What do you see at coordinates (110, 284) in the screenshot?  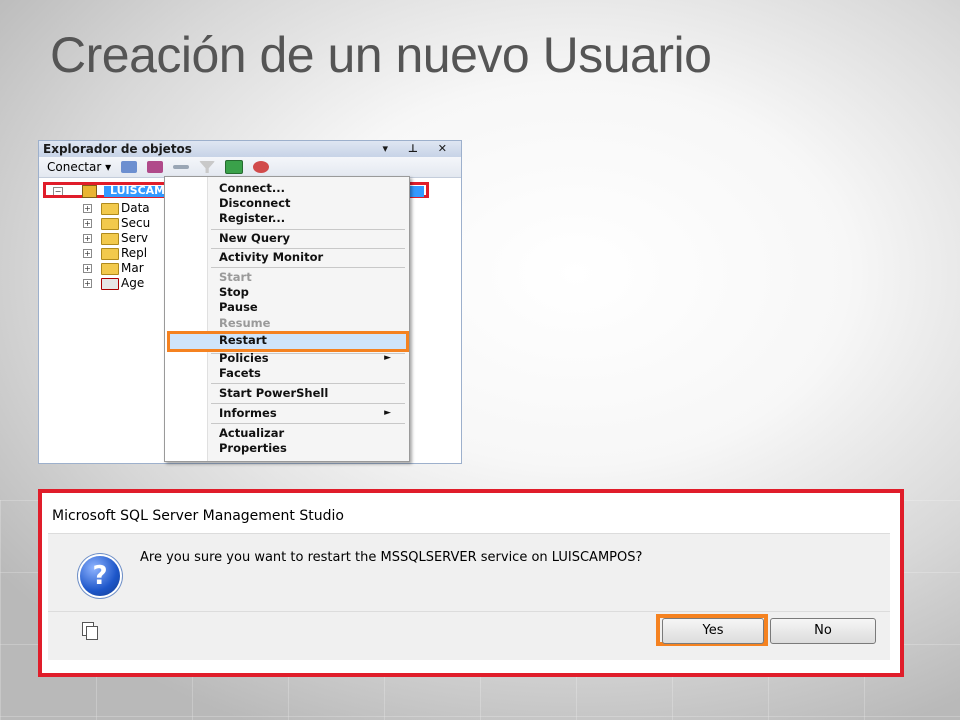 I see `sql-agent-icon` at bounding box center [110, 284].